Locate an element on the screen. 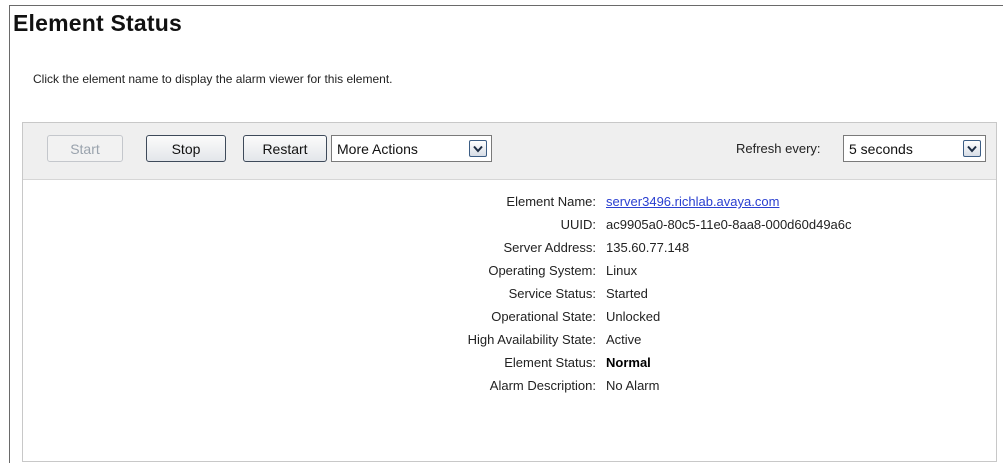 This screenshot has width=1003, height=463. operating-system-value: Linux is located at coordinates (622, 270).